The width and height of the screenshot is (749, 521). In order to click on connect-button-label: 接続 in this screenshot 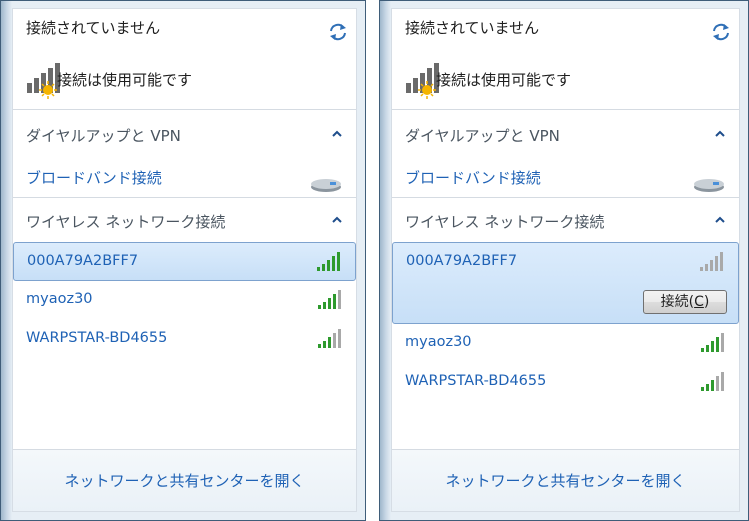, I will do `click(674, 302)`.